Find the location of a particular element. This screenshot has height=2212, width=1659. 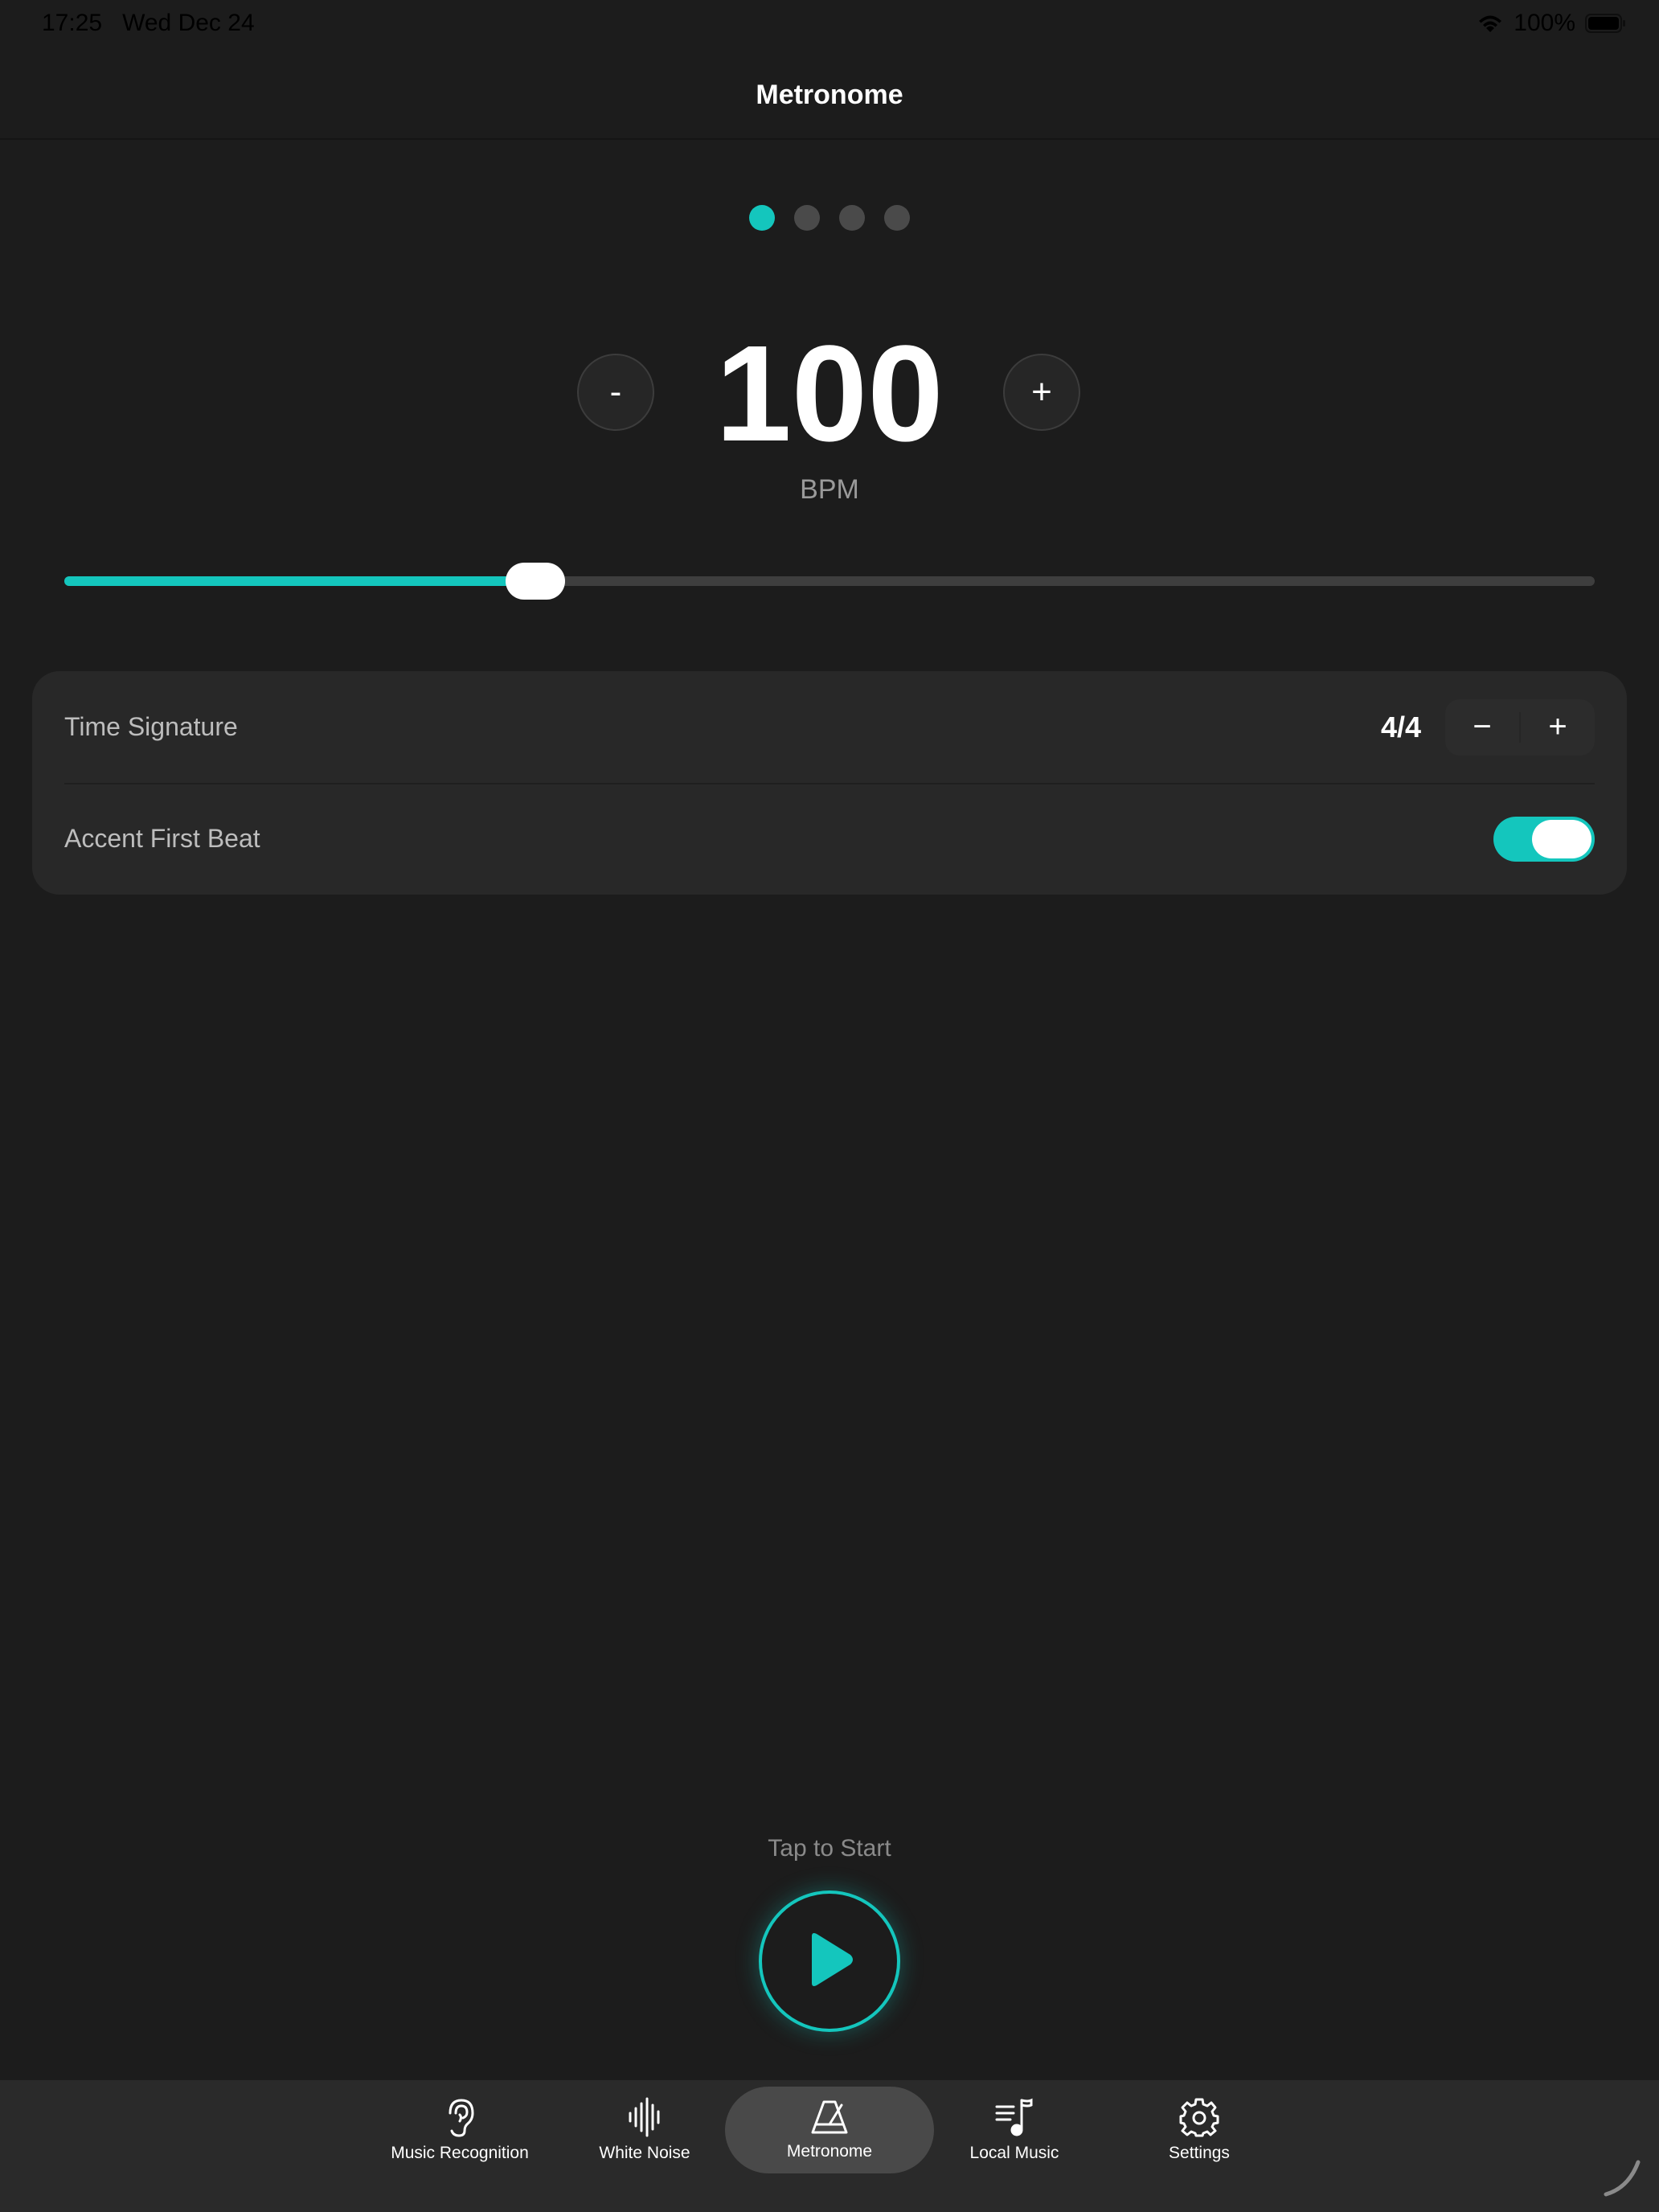

beat-indicator is located at coordinates (829, 218).